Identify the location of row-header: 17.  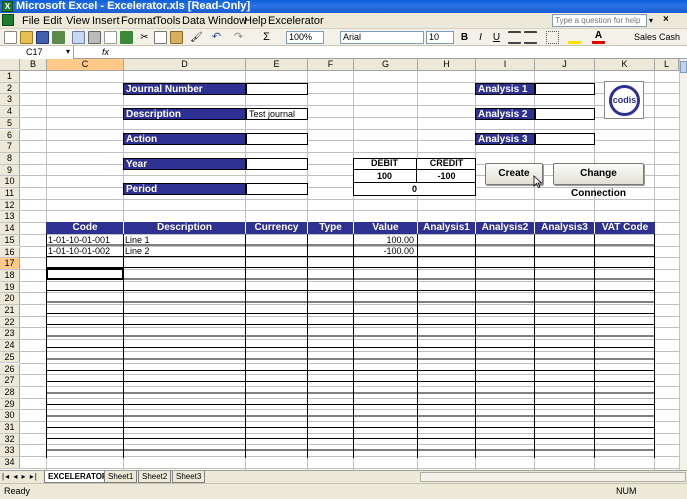
(10, 264).